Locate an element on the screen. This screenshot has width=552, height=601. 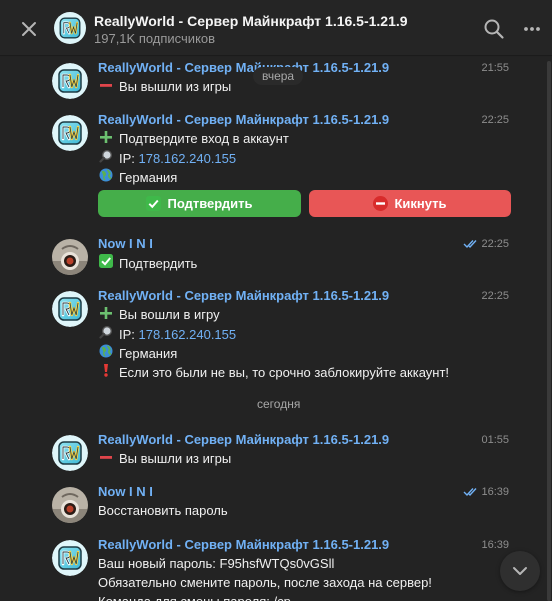
no-entry-emoji-icon is located at coordinates (381, 203).